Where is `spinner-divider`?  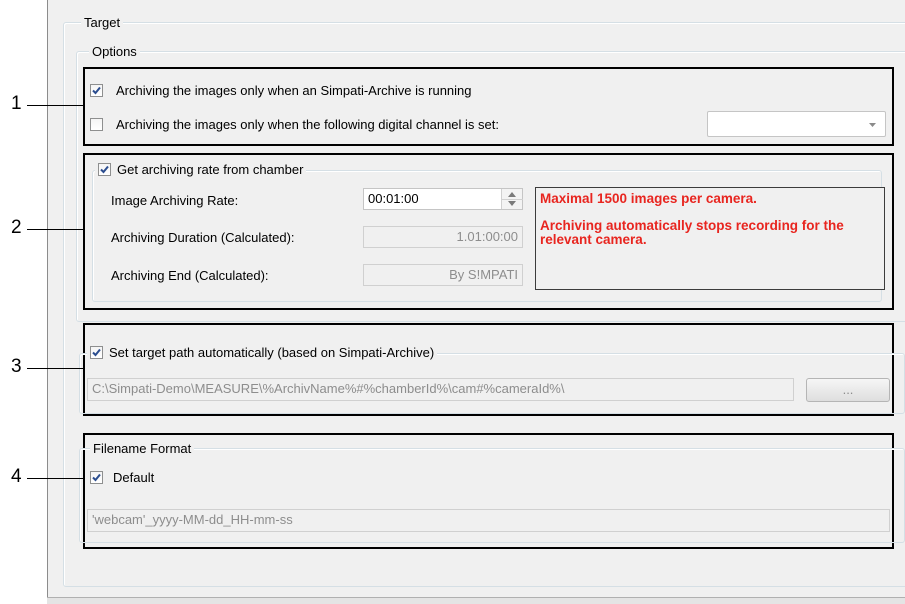 spinner-divider is located at coordinates (512, 199).